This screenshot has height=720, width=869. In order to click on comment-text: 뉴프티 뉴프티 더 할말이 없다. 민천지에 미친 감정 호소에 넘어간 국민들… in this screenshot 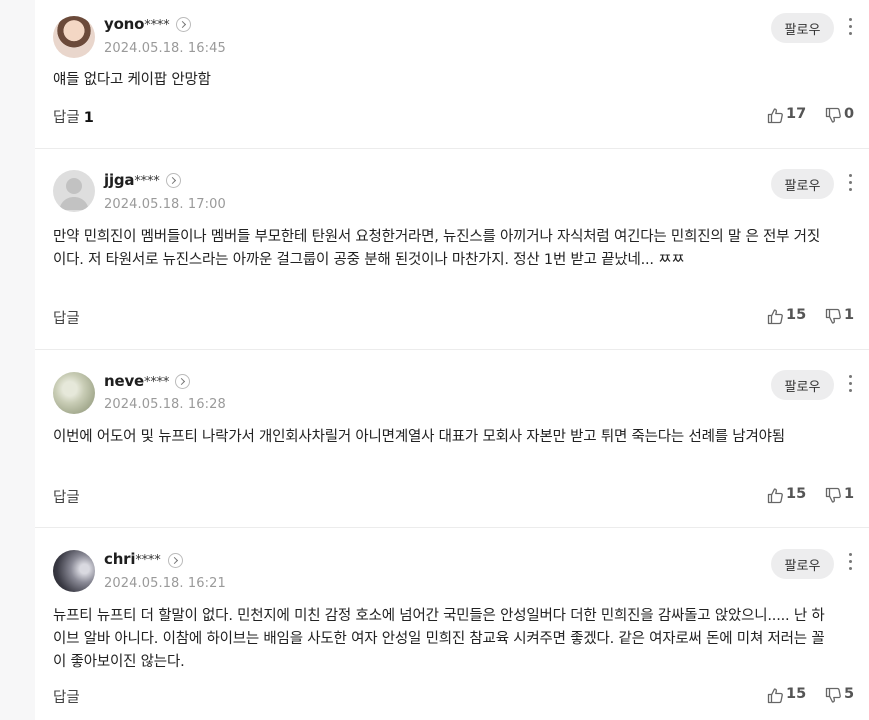, I will do `click(439, 639)`.